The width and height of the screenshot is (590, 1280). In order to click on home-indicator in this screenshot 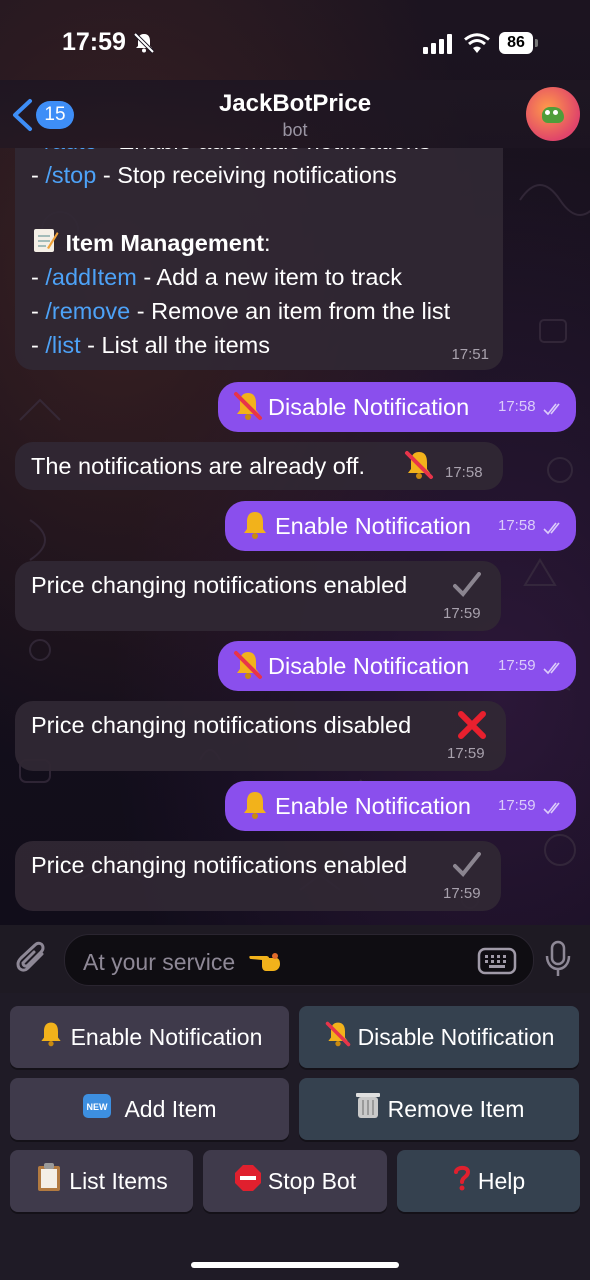, I will do `click(295, 1265)`.